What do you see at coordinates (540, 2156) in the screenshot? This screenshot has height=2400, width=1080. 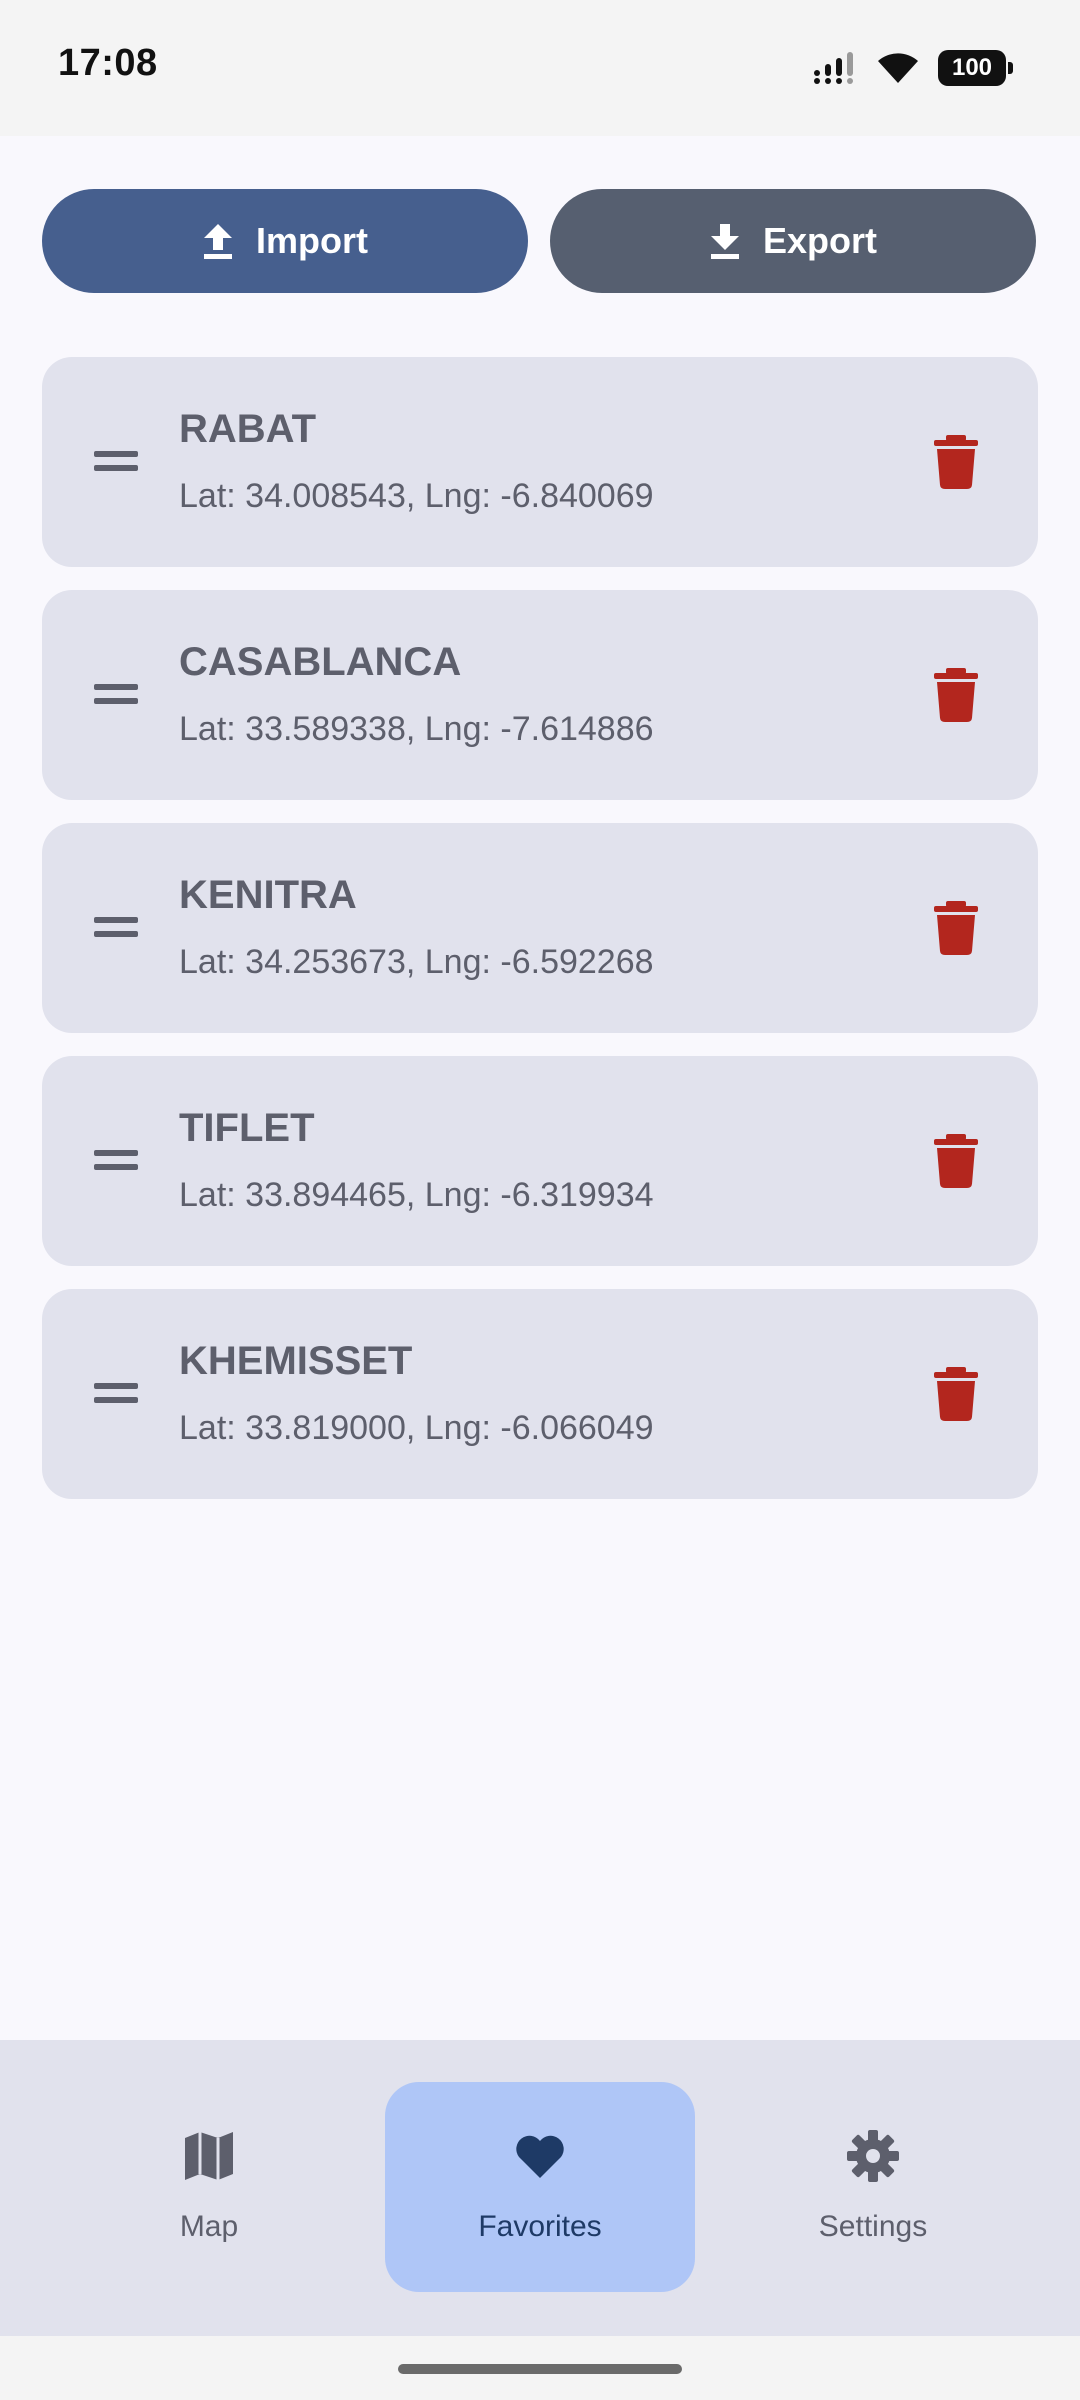 I see `heart-icon` at bounding box center [540, 2156].